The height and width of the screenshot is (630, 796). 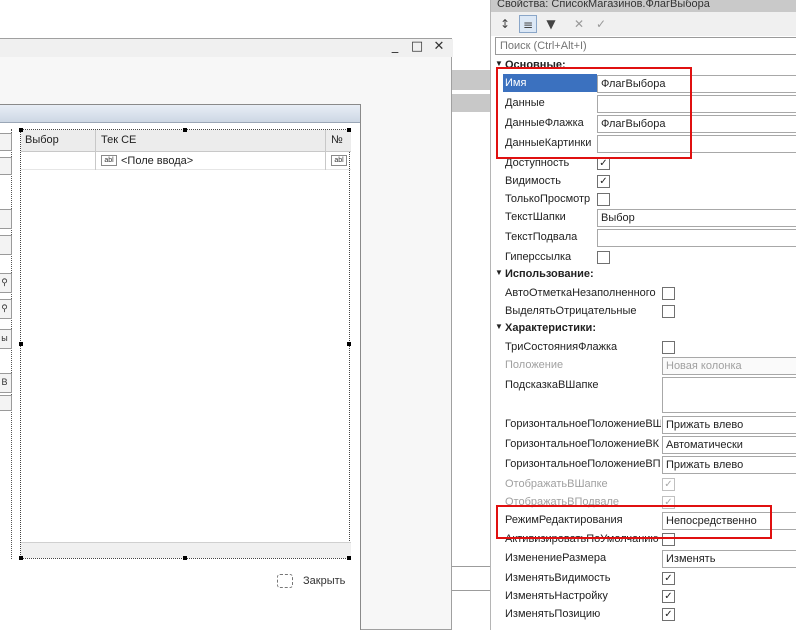 I want to click on close-button: Закрыть, so click(x=312, y=582).